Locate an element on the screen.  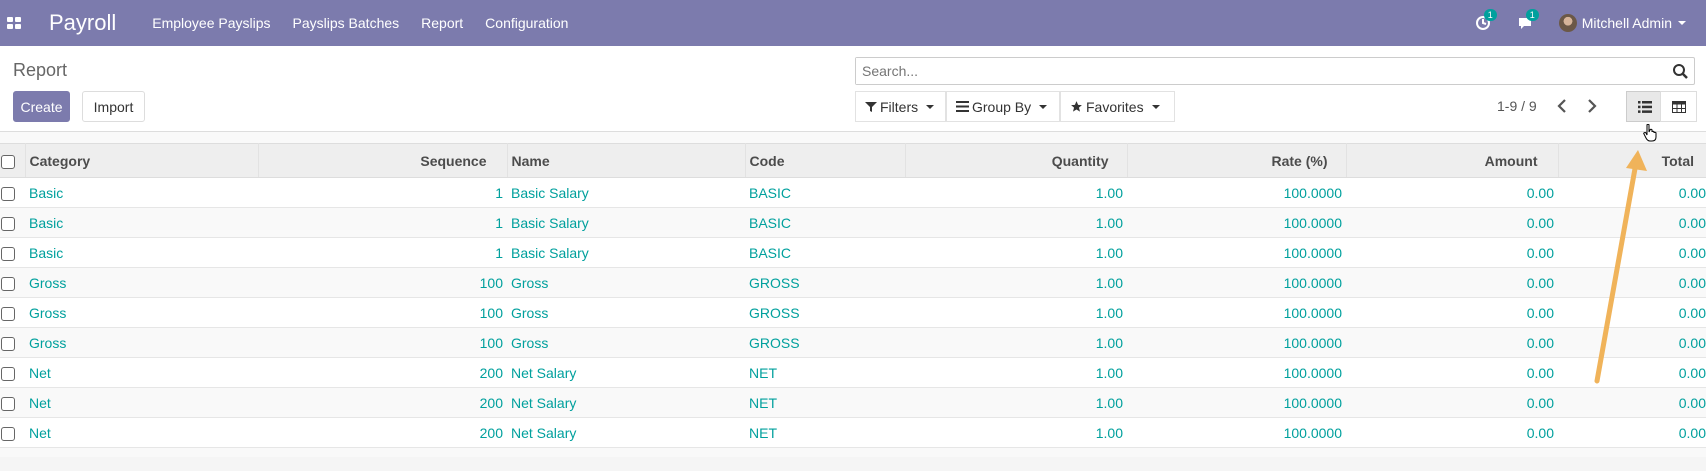
chevron-right-icon is located at coordinates (1592, 106).